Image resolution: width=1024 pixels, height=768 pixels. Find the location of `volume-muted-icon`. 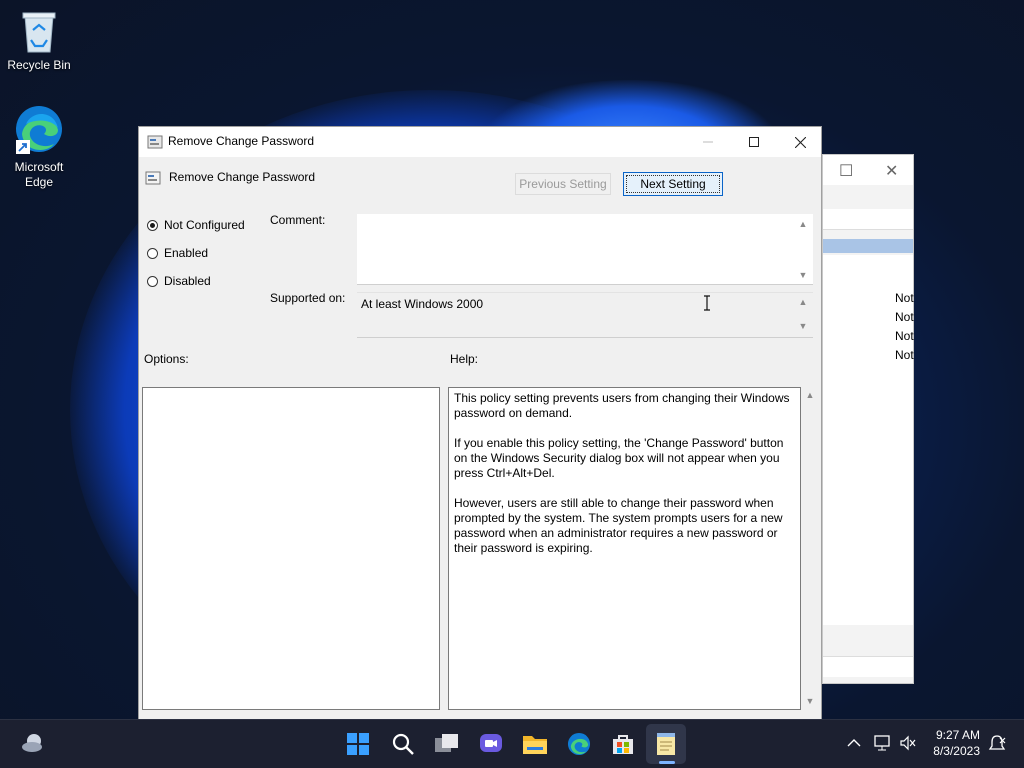

volume-muted-icon is located at coordinates (908, 743).